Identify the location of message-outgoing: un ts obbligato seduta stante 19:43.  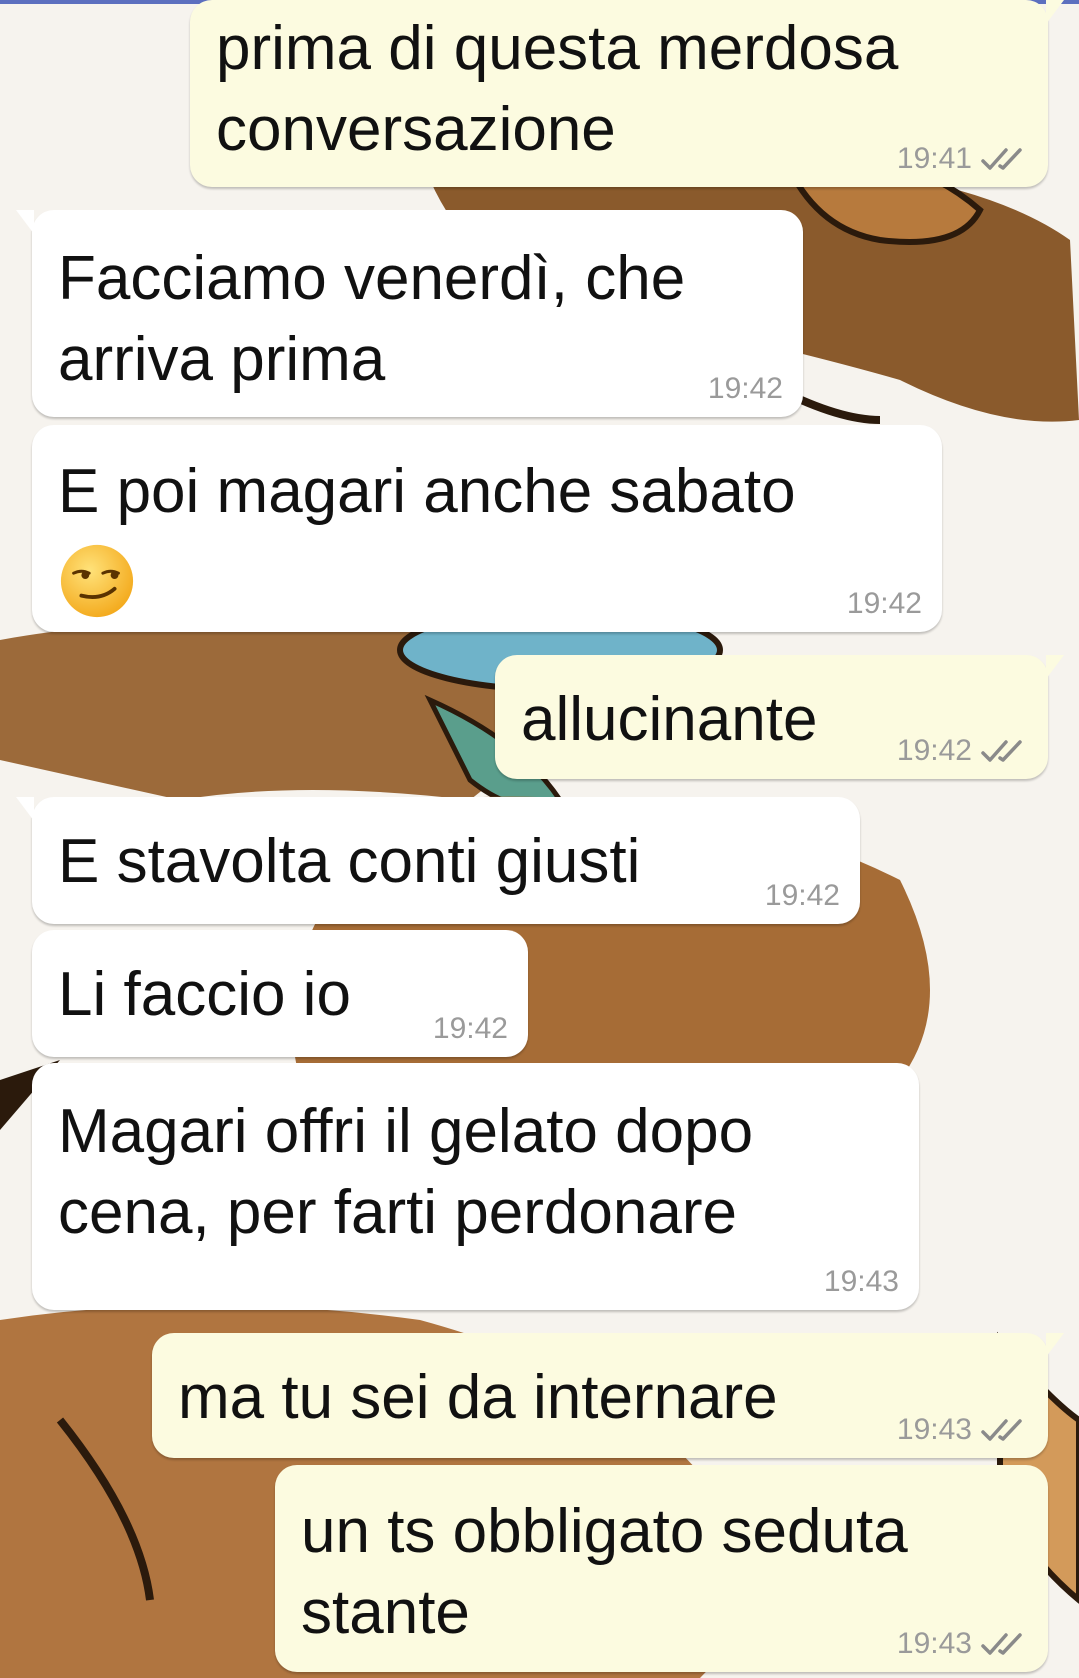
(661, 1568).